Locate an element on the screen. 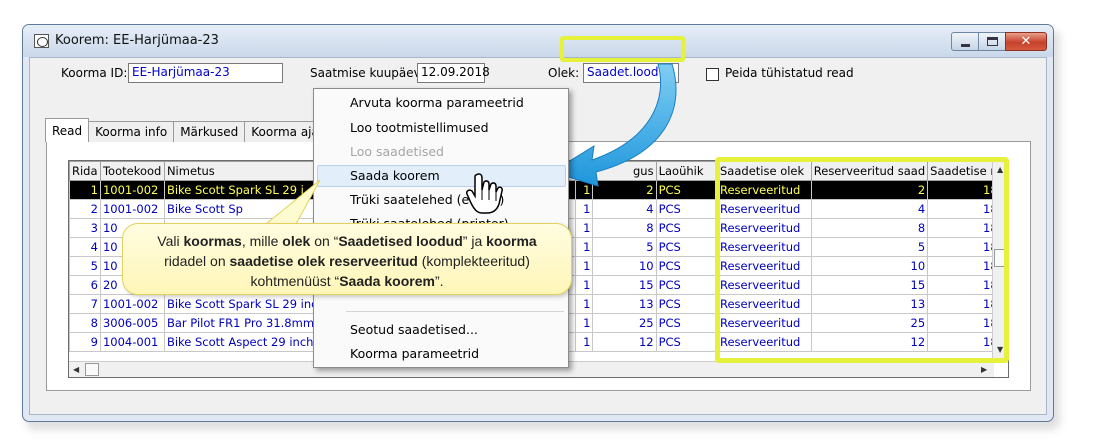 This screenshot has width=1095, height=446. table-cell-rida: 9 is located at coordinates (85, 342).